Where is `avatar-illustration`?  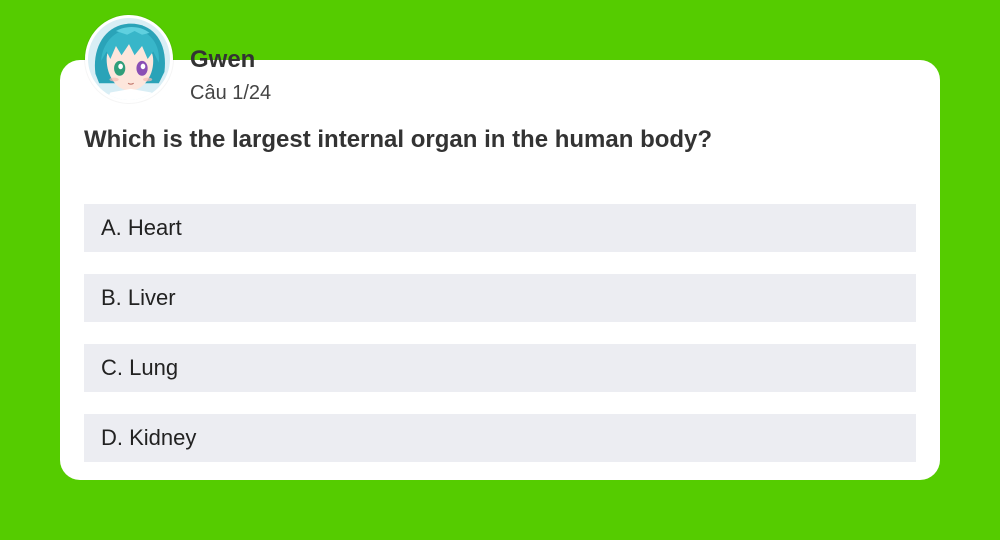 avatar-illustration is located at coordinates (129, 59).